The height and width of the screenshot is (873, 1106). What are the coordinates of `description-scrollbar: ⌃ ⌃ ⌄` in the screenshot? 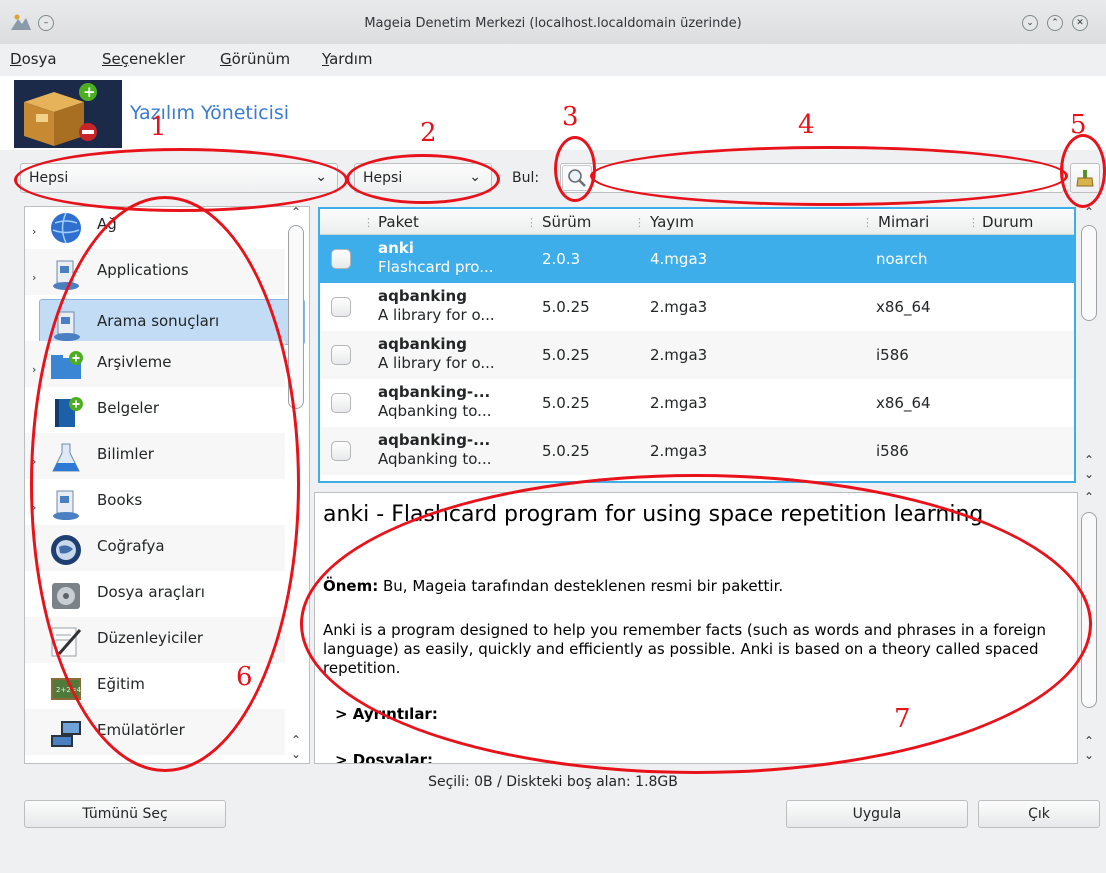 It's located at (1089, 627).